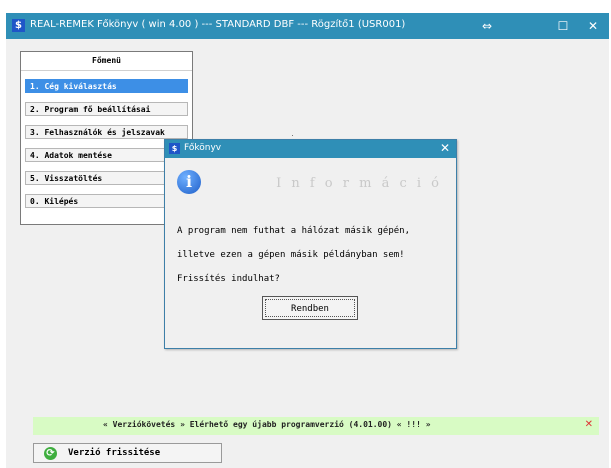  Describe the element at coordinates (359, 183) in the screenshot. I see `dialog-header: I n f o r m á c i ó` at that location.